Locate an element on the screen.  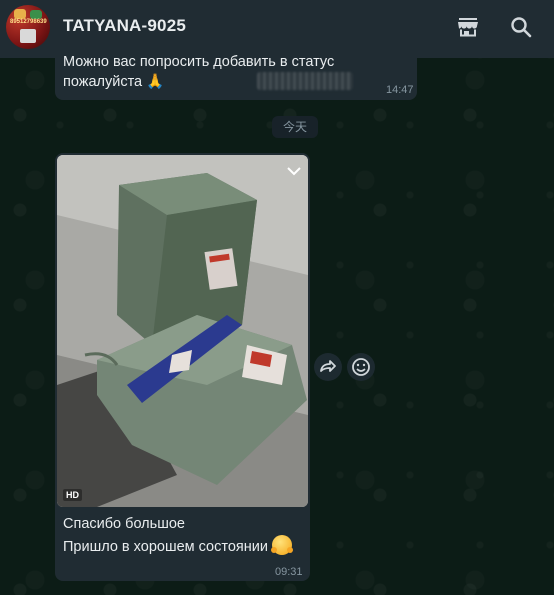
caption-line: Пришло в хорошем состоянии is located at coordinates (178, 546).